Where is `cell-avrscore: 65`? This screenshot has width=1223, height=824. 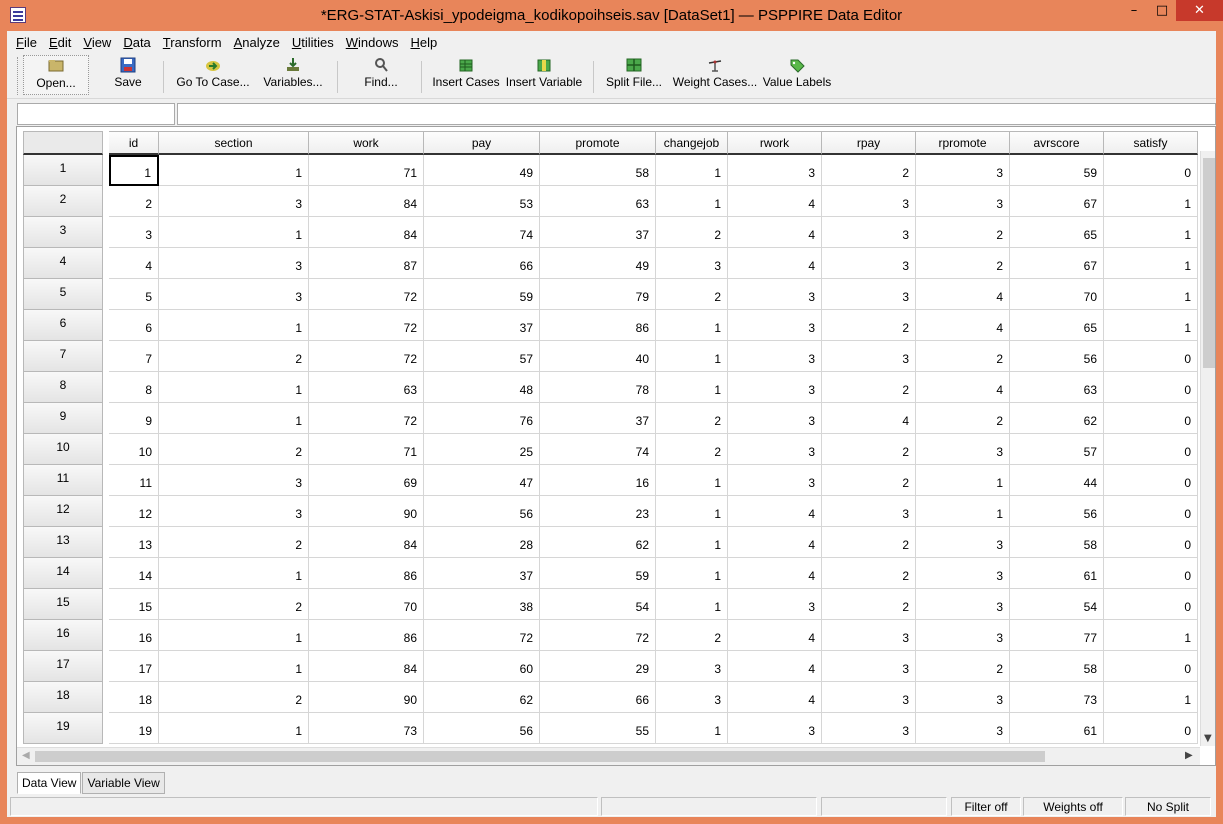
cell-avrscore: 65 is located at coordinates (1057, 232).